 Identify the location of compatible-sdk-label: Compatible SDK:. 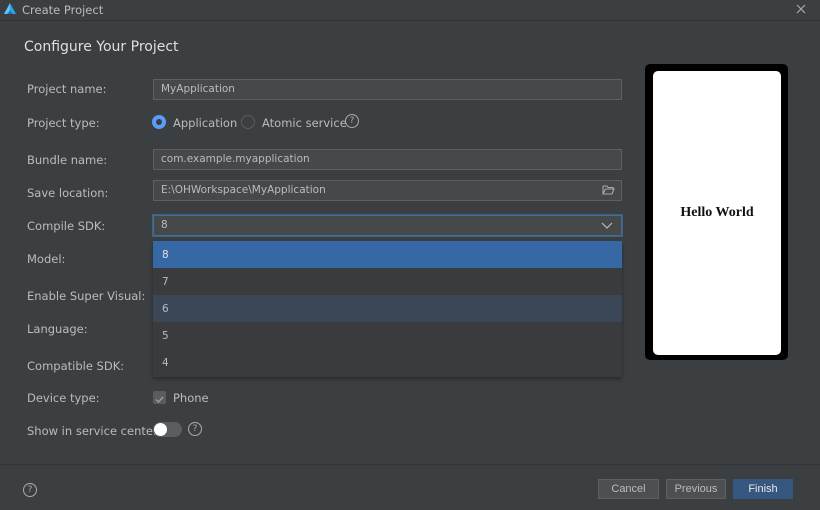
(76, 366).